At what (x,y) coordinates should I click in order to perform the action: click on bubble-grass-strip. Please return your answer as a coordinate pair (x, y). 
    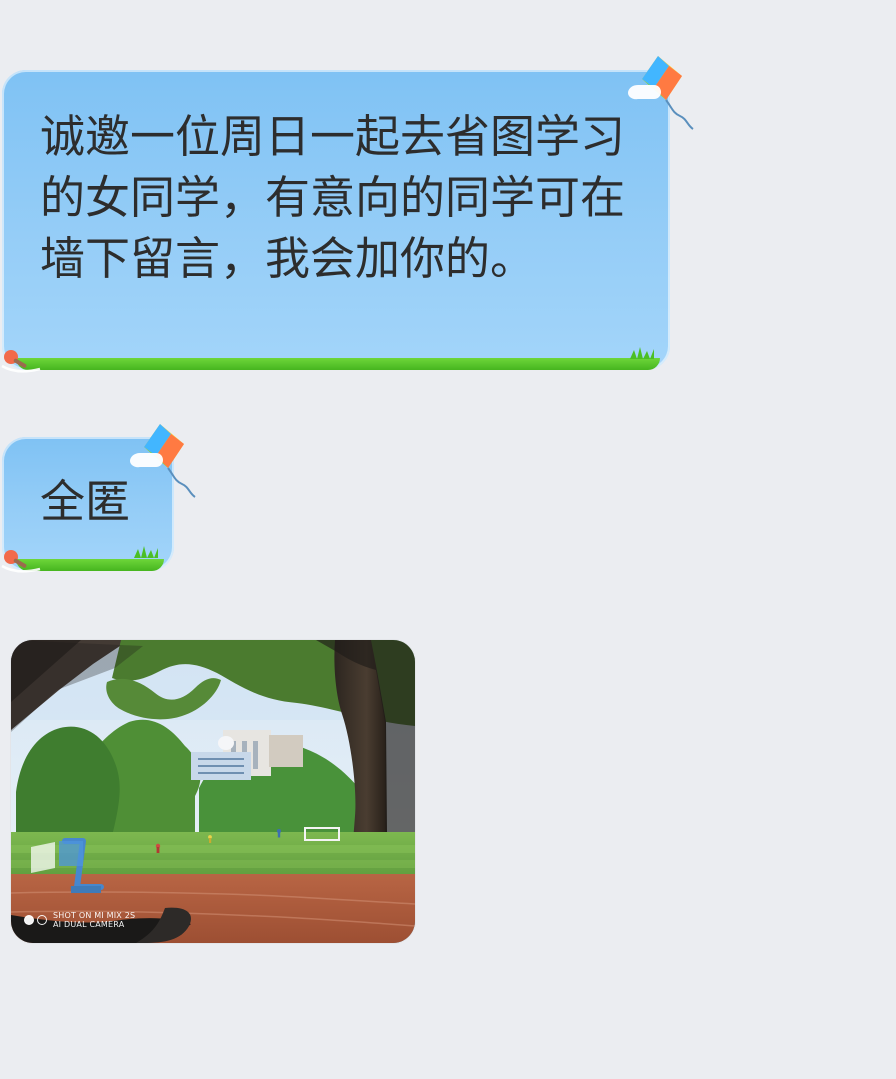
    Looking at the image, I should click on (338, 364).